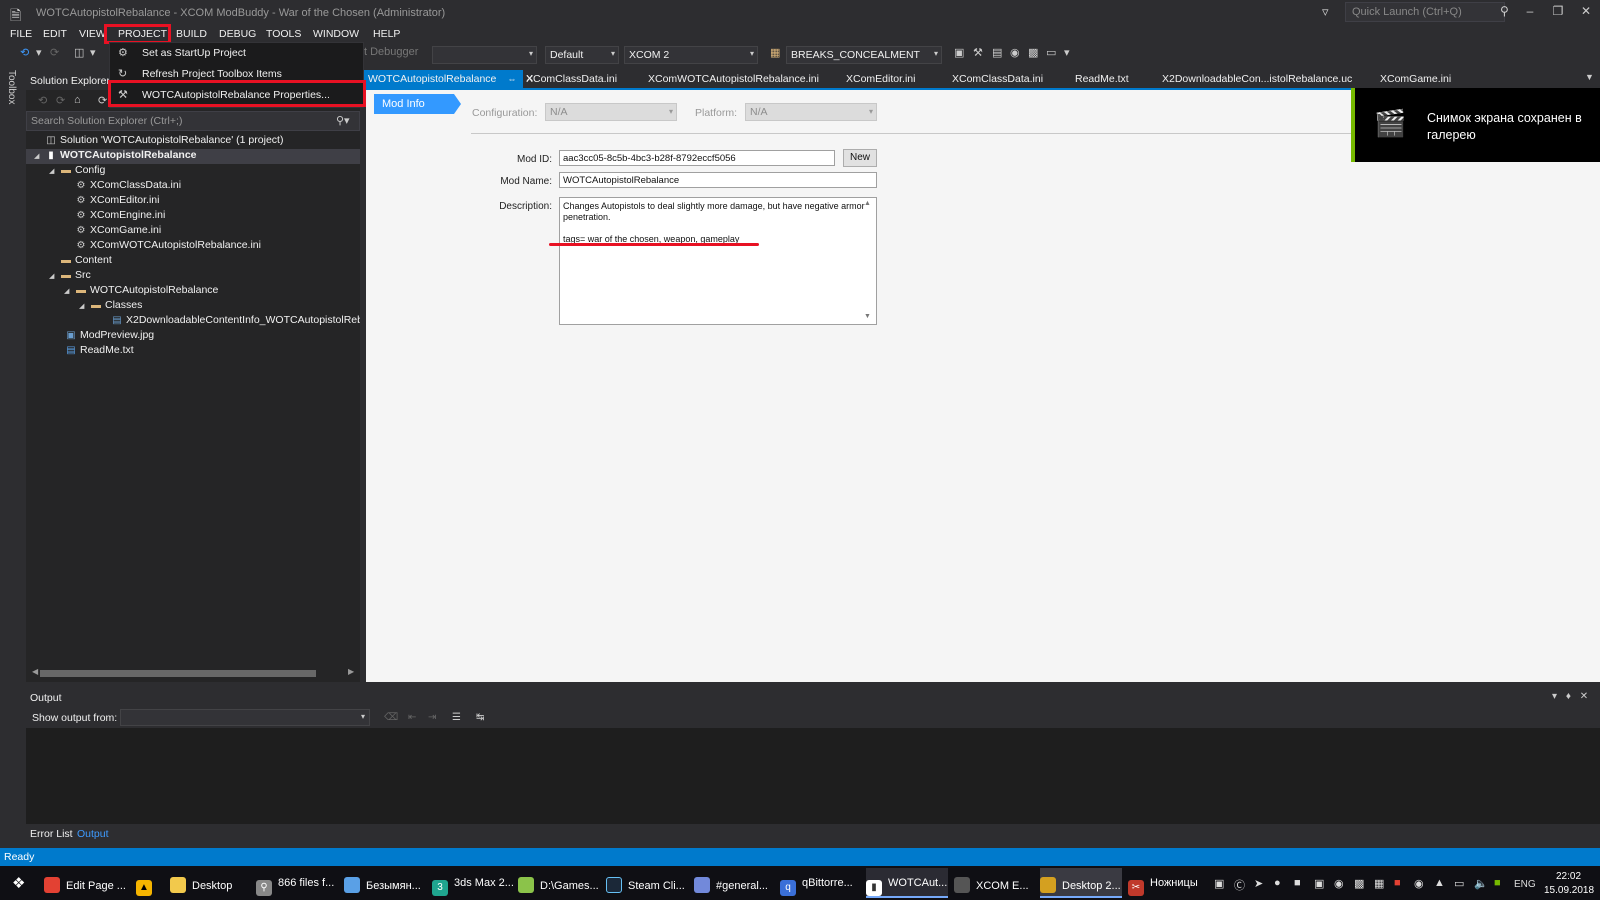  What do you see at coordinates (1558, 12) in the screenshot?
I see `restore-button: ❐` at bounding box center [1558, 12].